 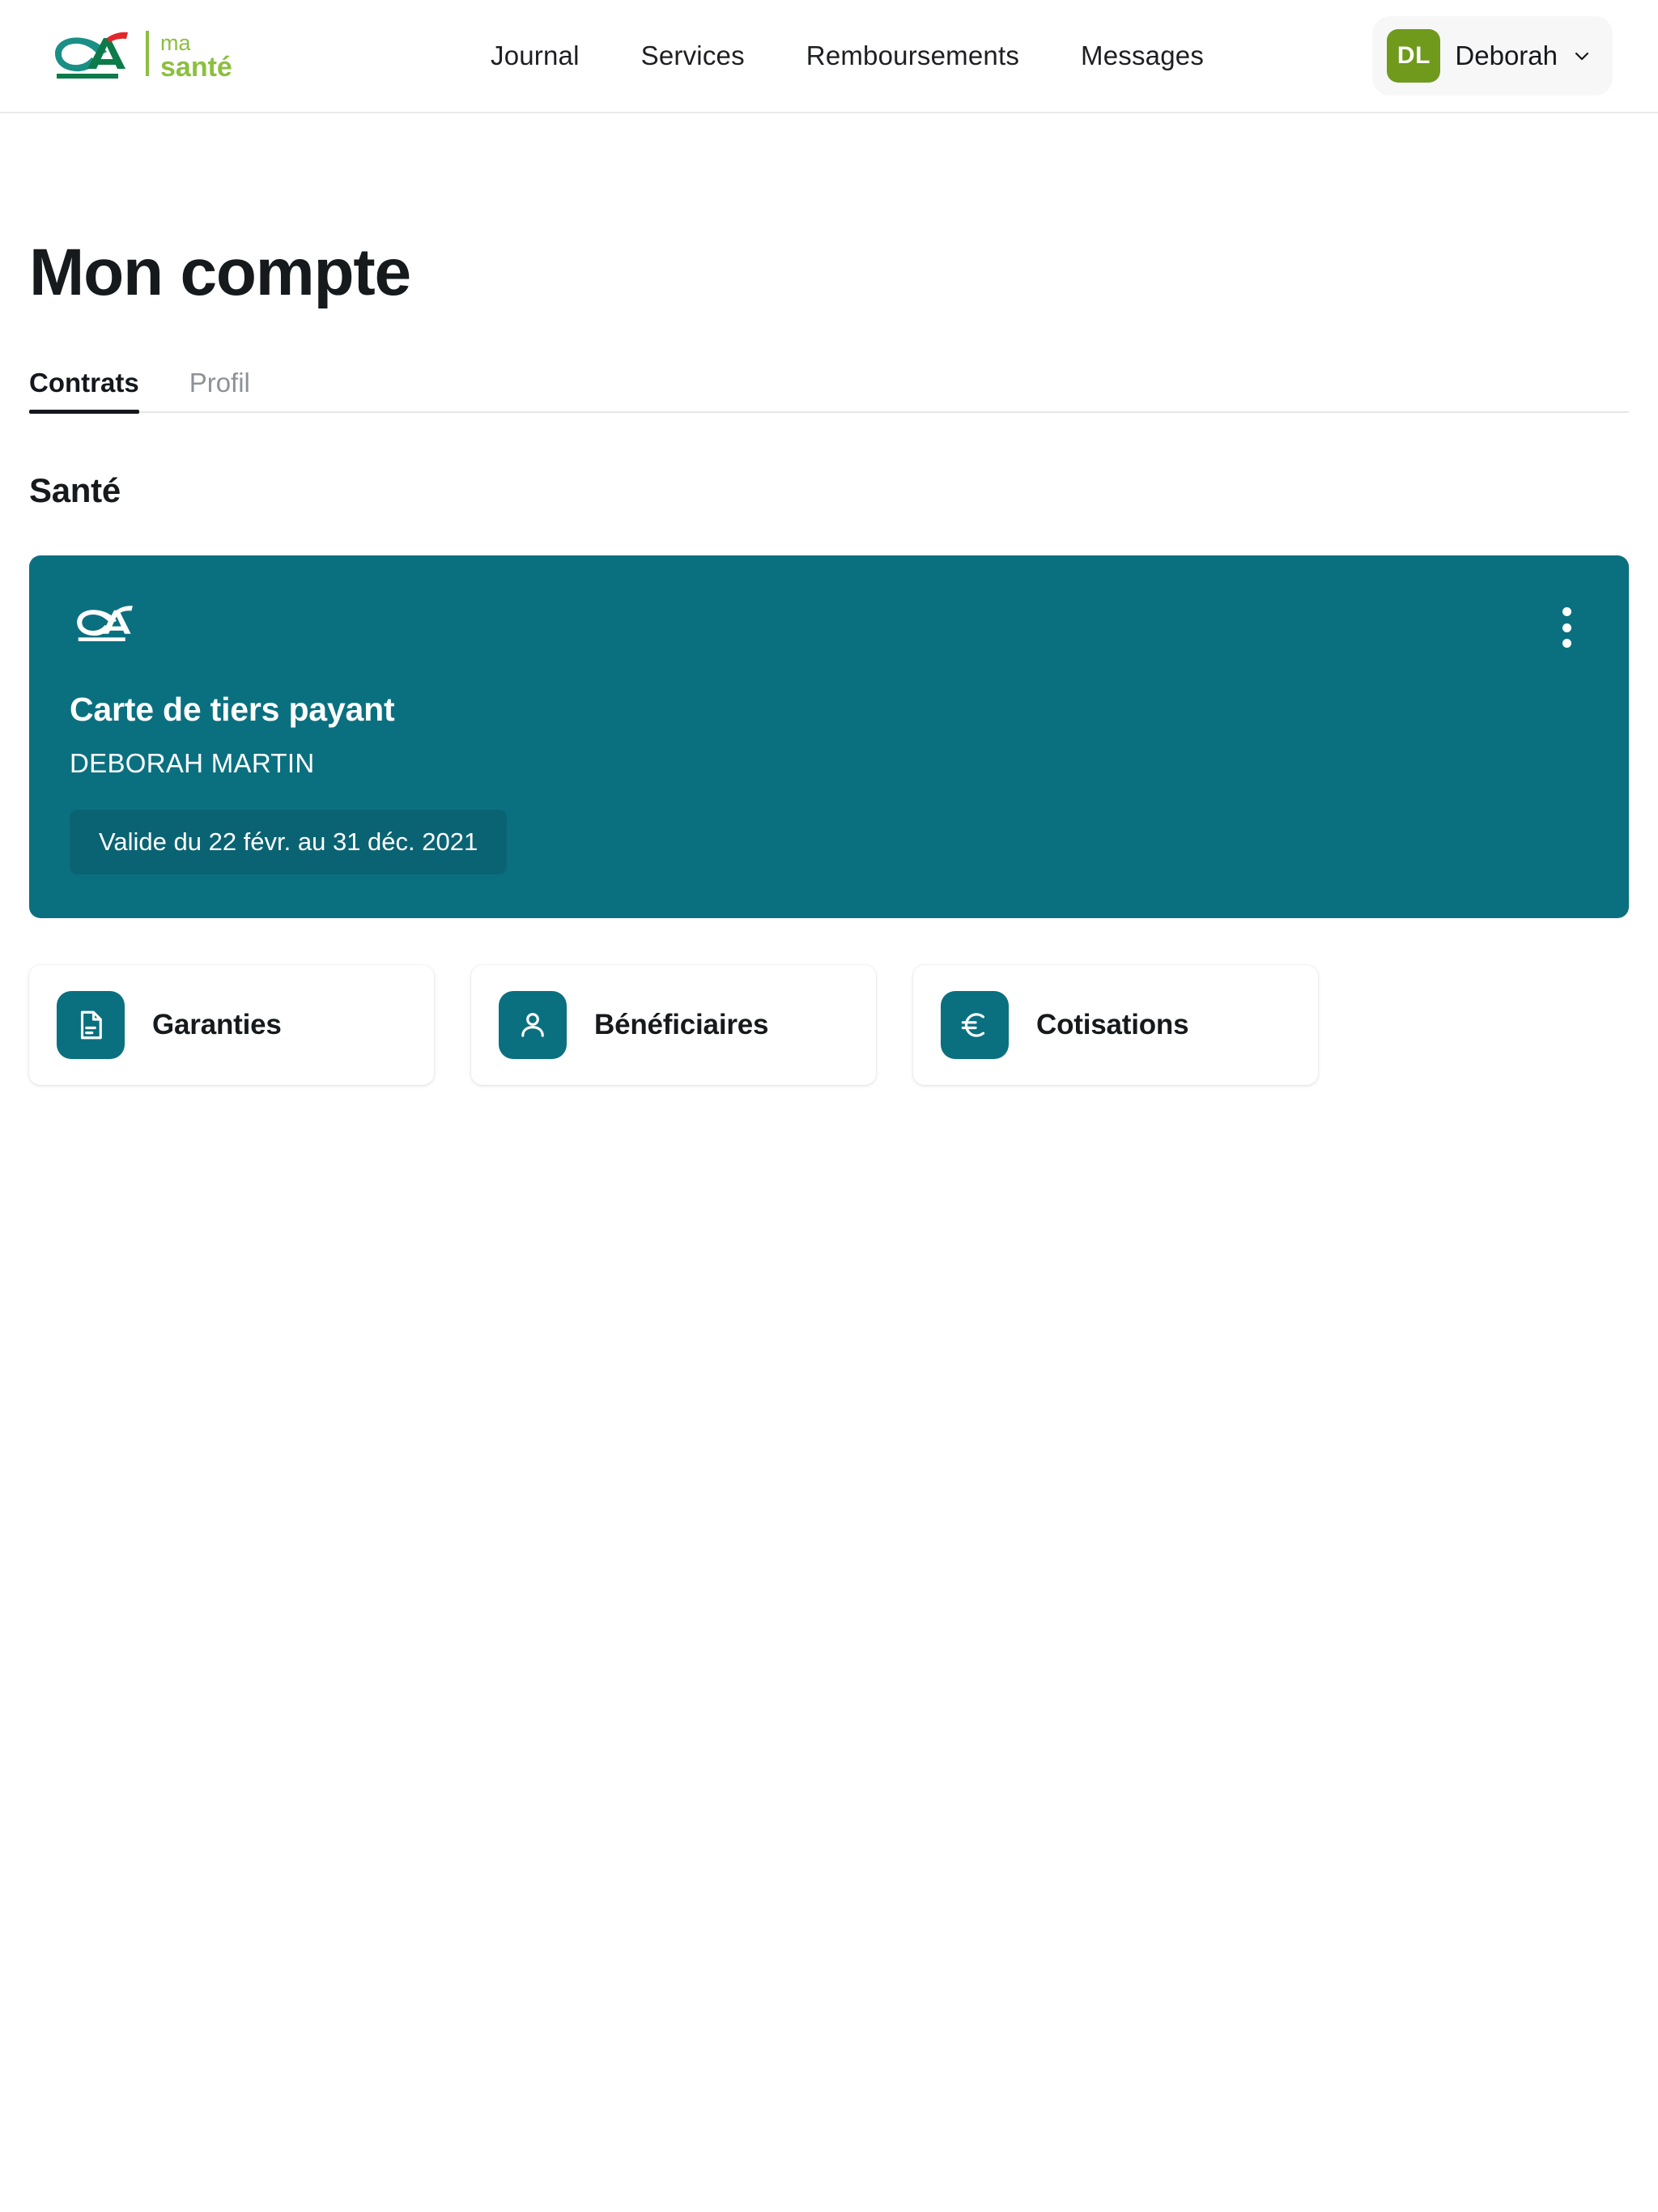 What do you see at coordinates (232, 710) in the screenshot?
I see `contract-card-title: Carte de tiers payant` at bounding box center [232, 710].